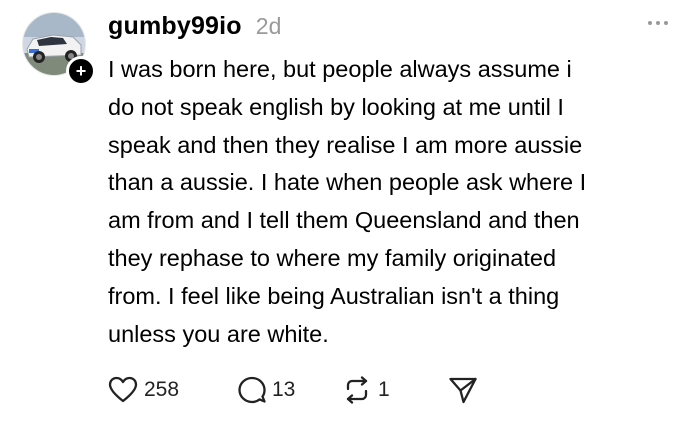 This screenshot has height=423, width=700. I want to click on avatar-container: +, so click(59, 49).